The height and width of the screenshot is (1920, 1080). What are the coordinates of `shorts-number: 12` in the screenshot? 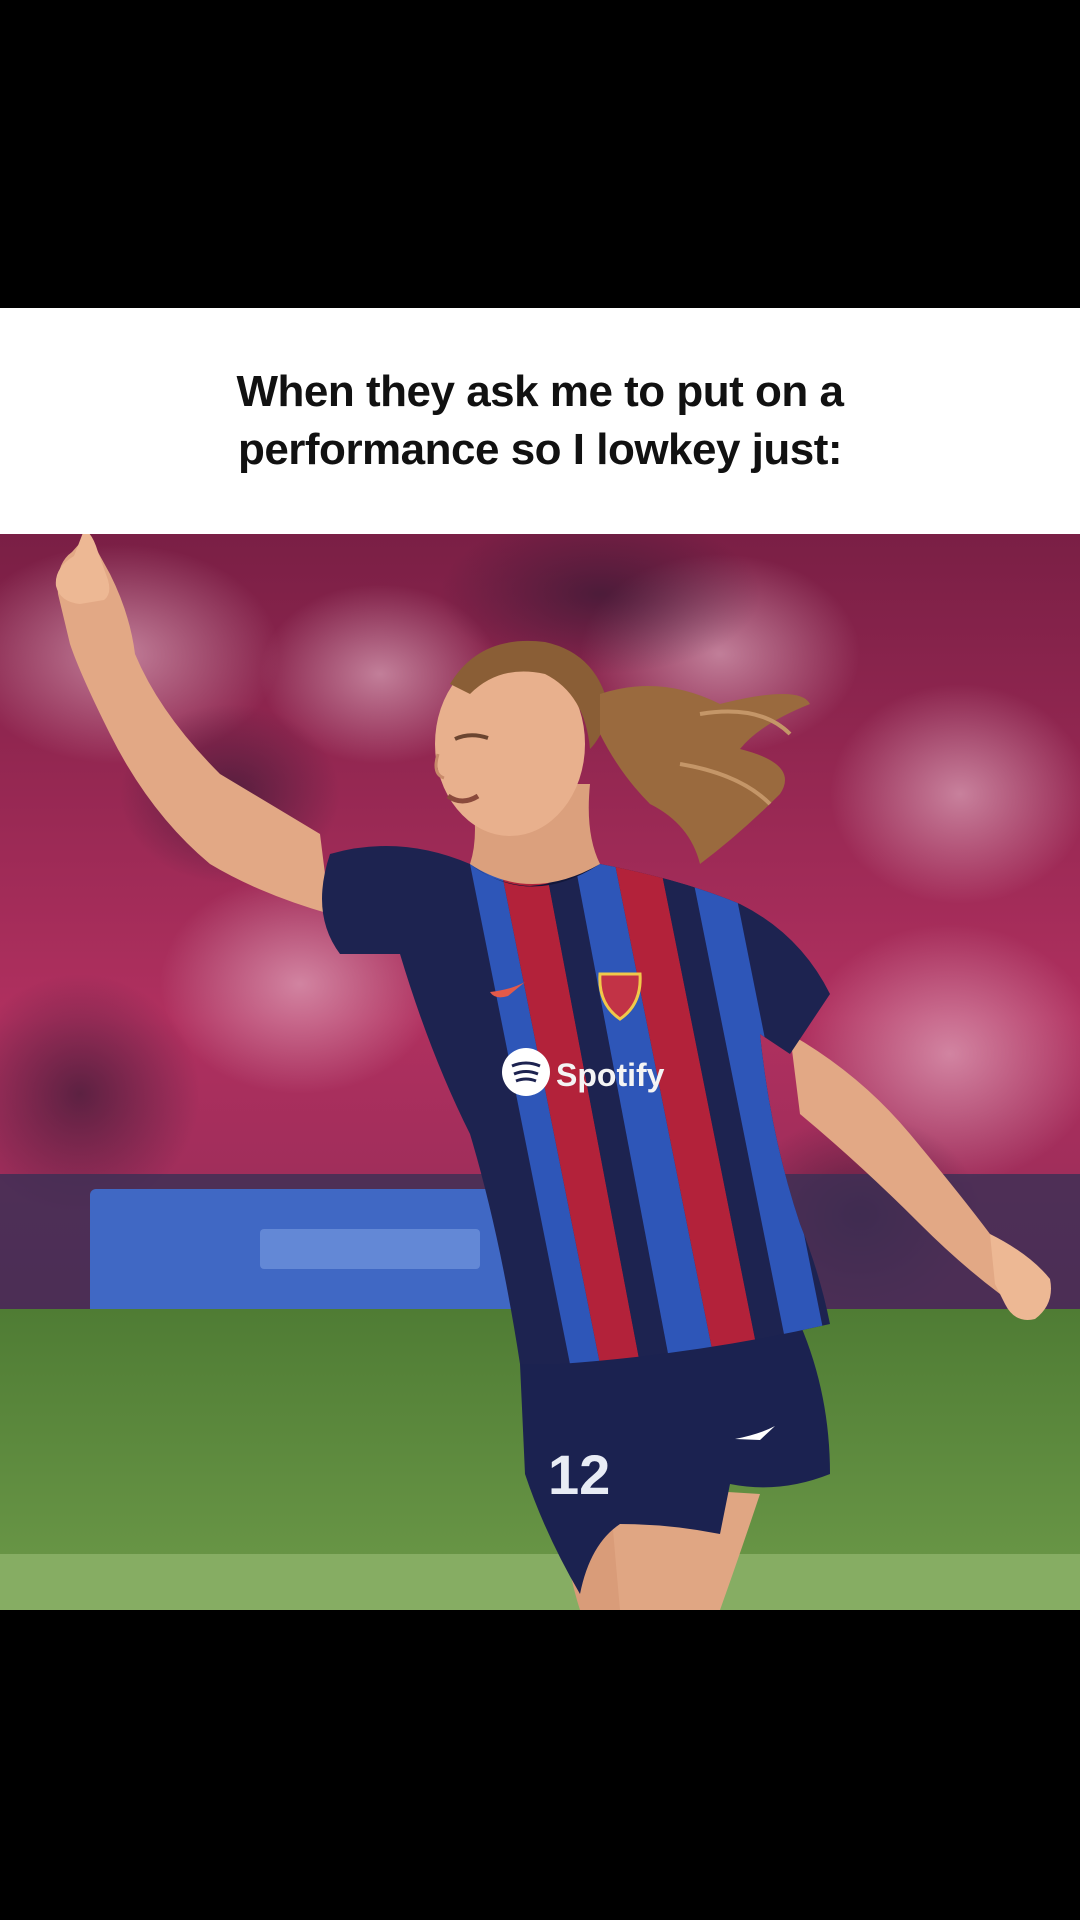 It's located at (579, 1474).